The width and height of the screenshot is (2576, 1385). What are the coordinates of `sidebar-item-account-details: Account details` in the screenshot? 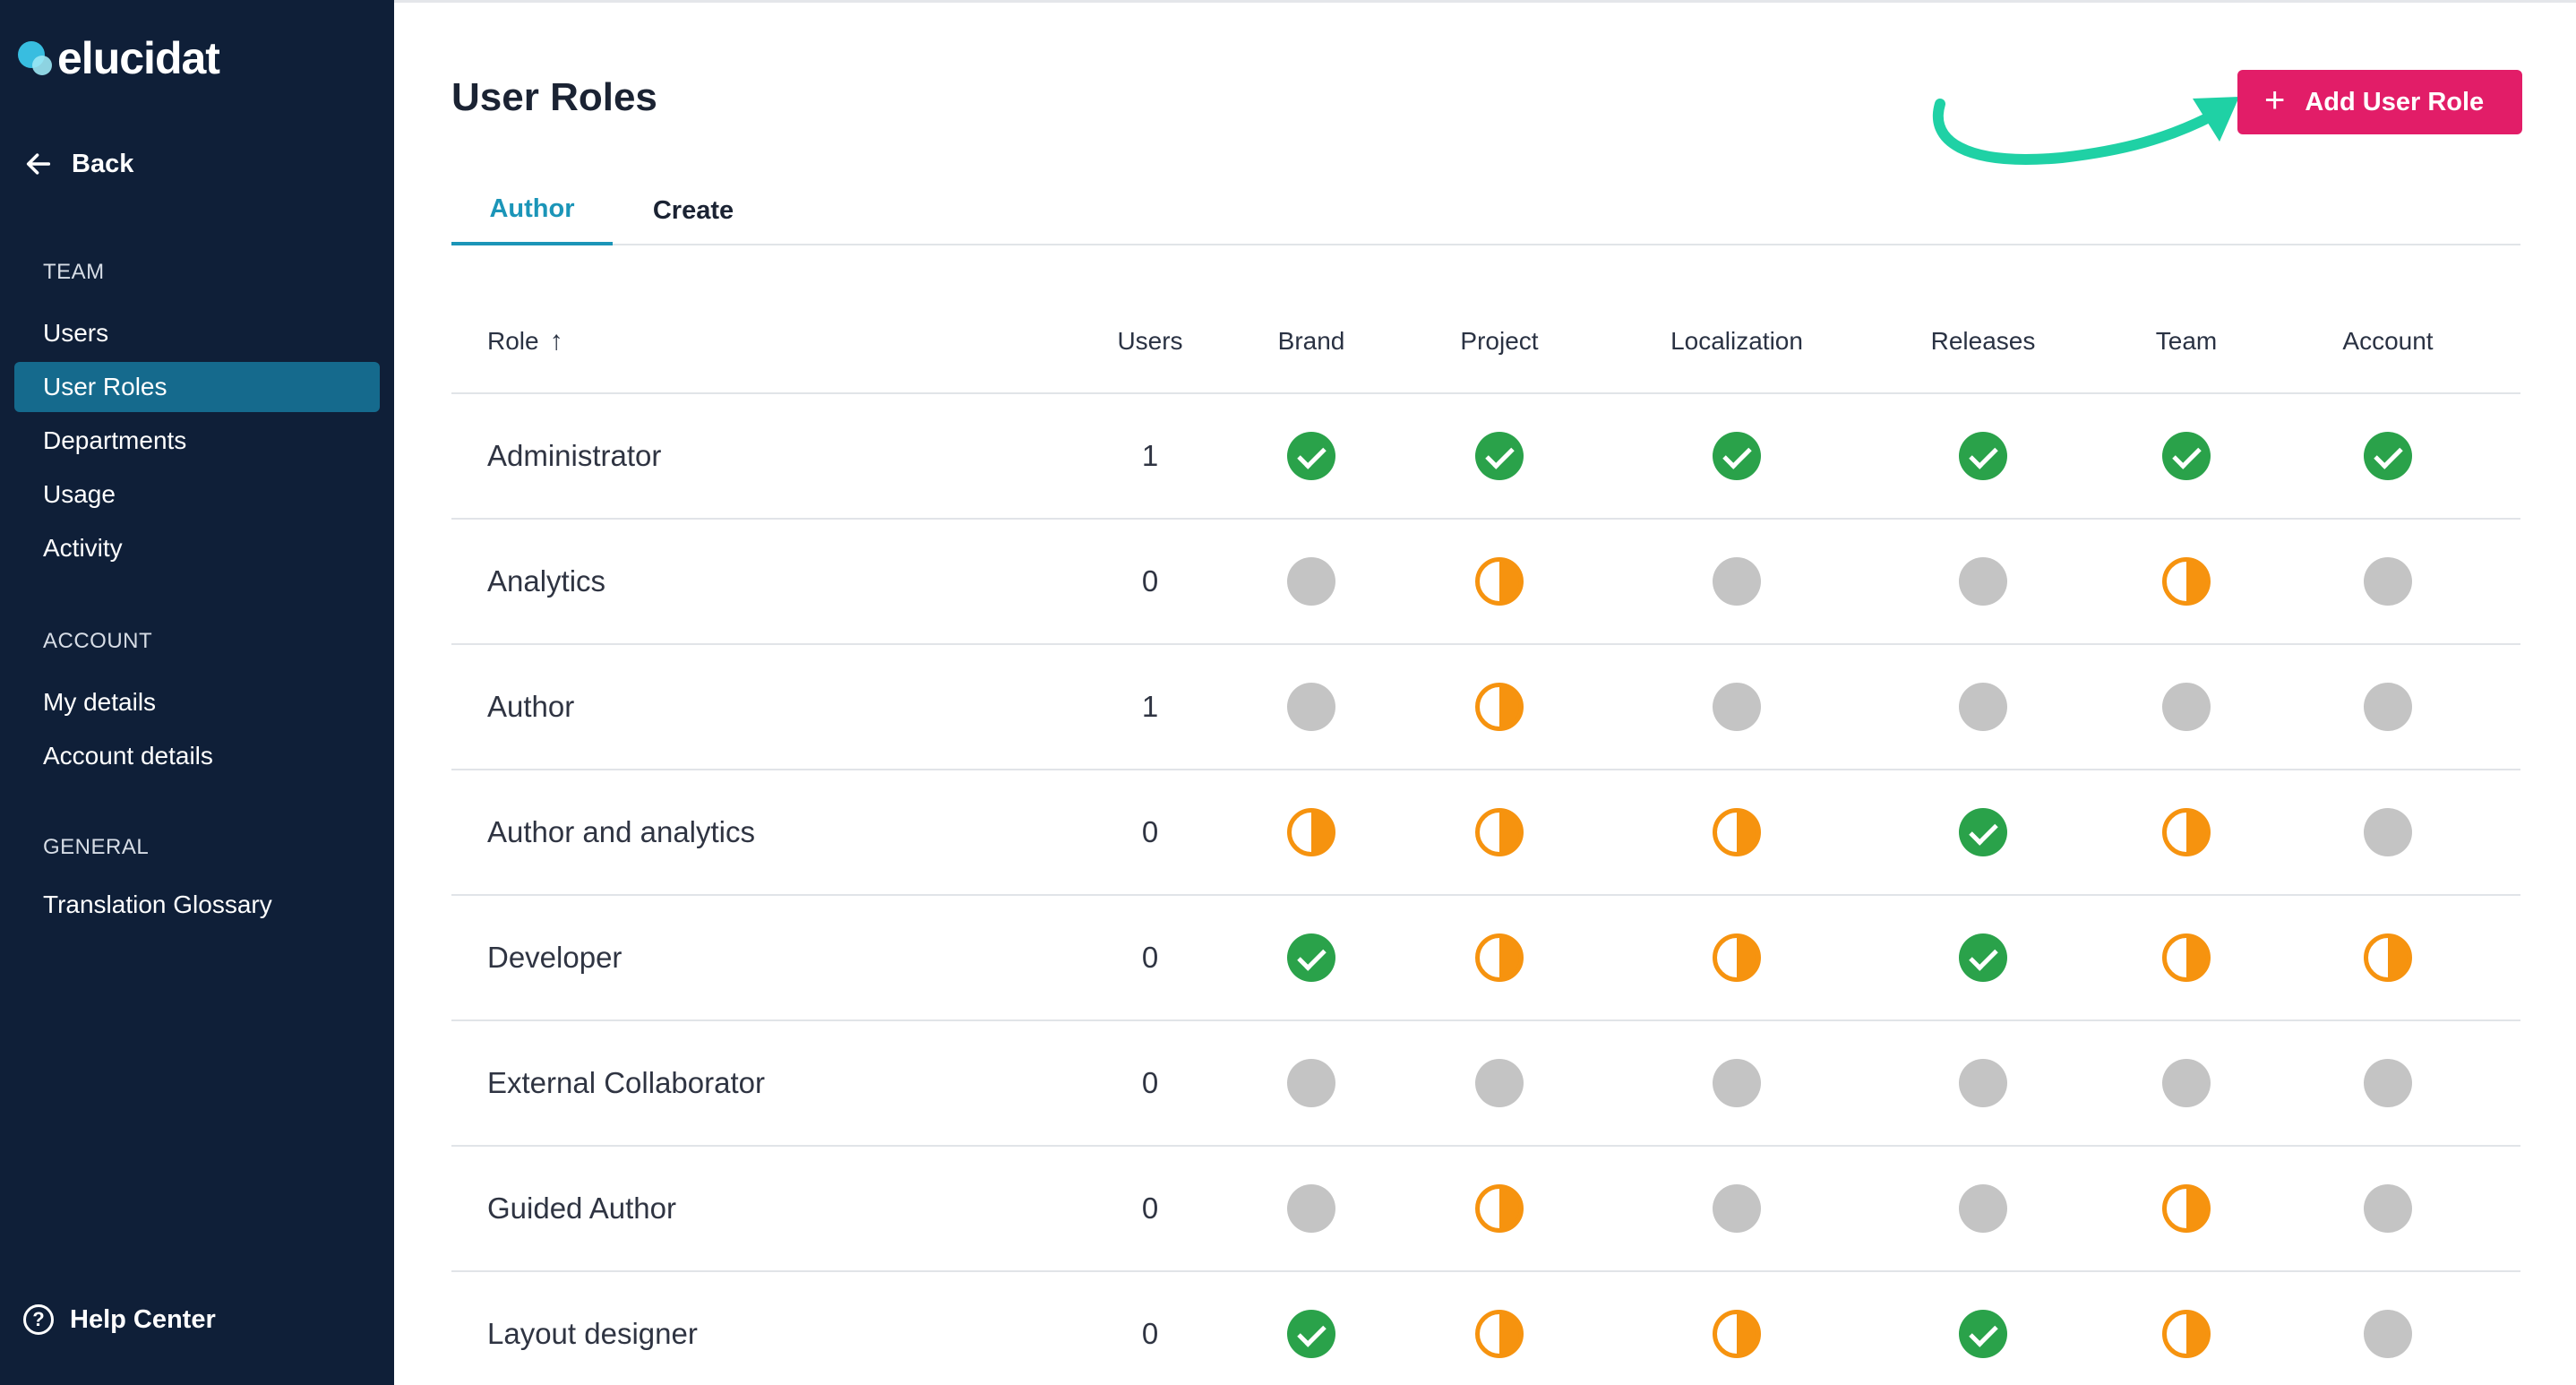 It's located at (197, 756).